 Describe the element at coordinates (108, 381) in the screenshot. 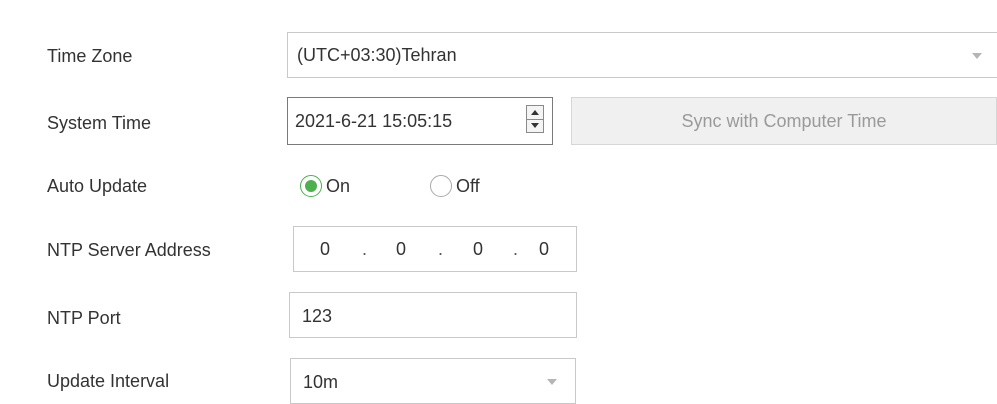

I see `update-interval-label: Update Interval` at that location.